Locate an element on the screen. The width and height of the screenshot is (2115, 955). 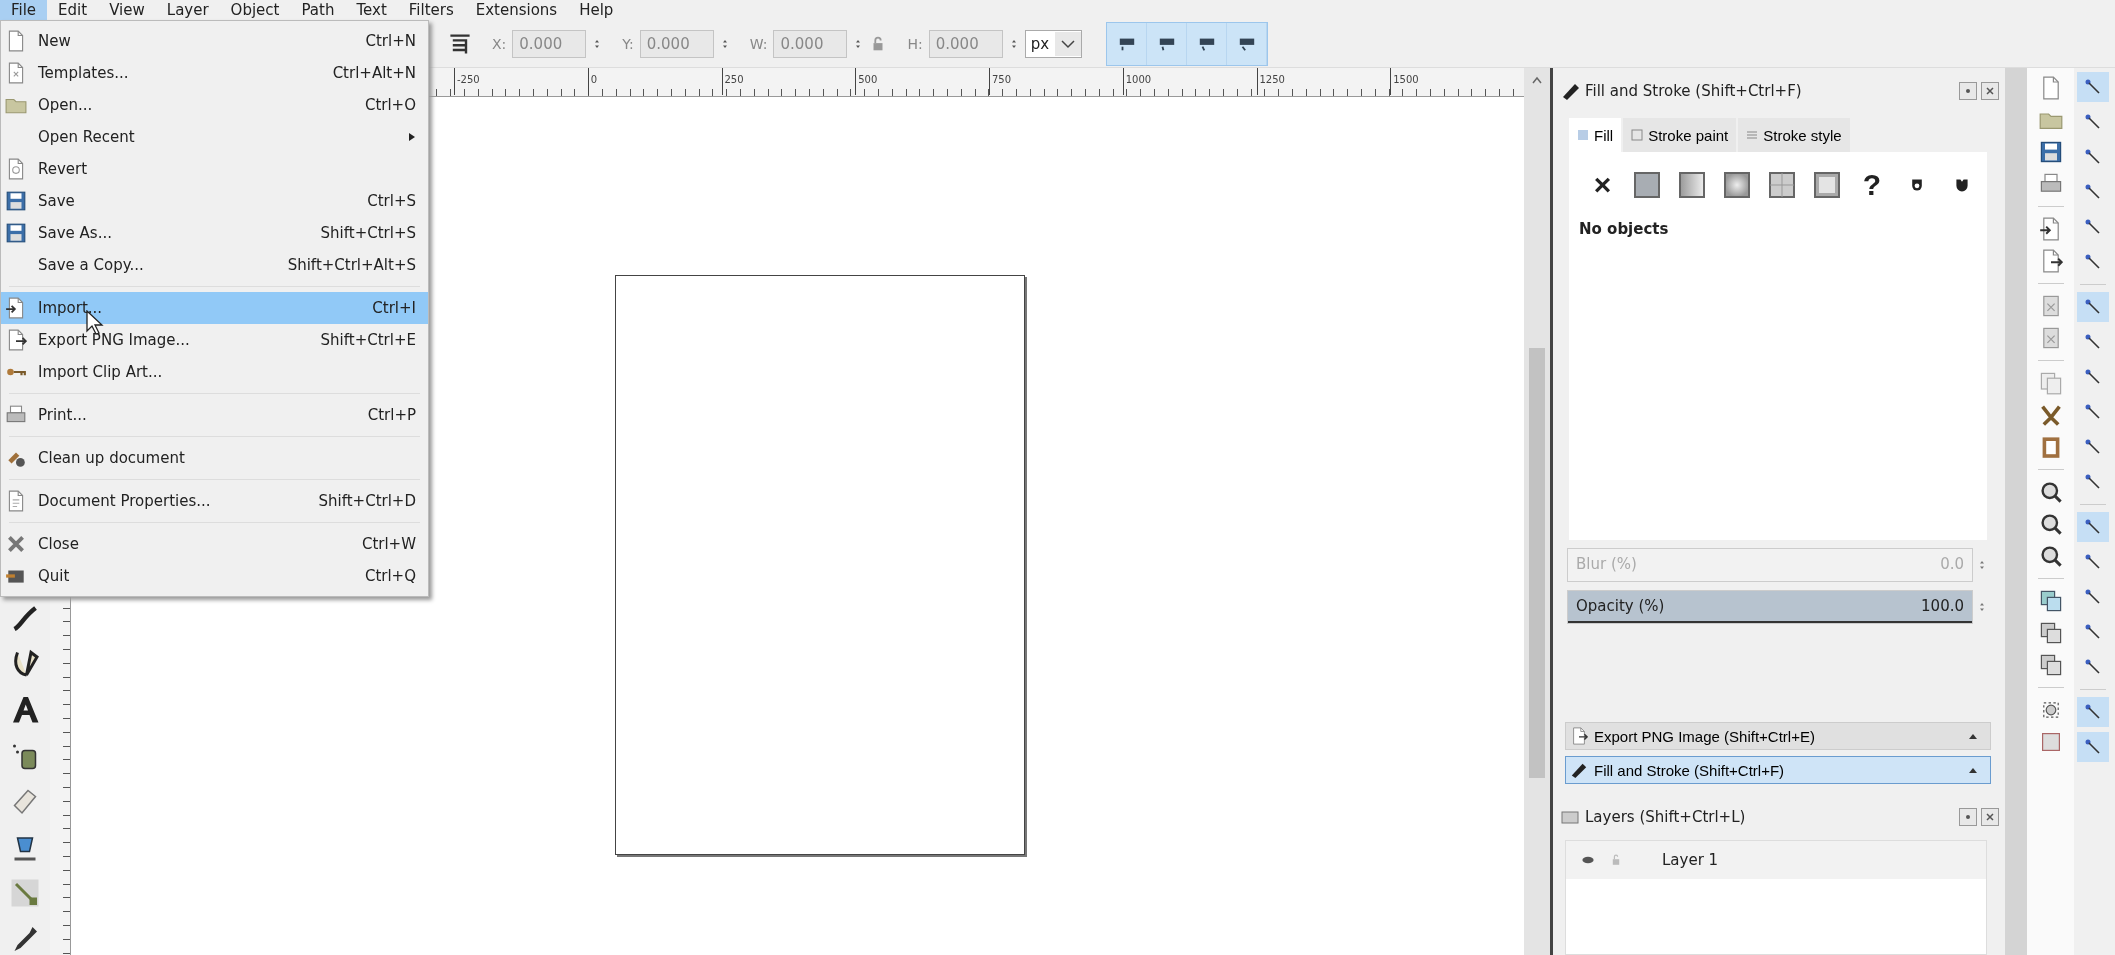
slider-value: 100.0 is located at coordinates (1942, 606).